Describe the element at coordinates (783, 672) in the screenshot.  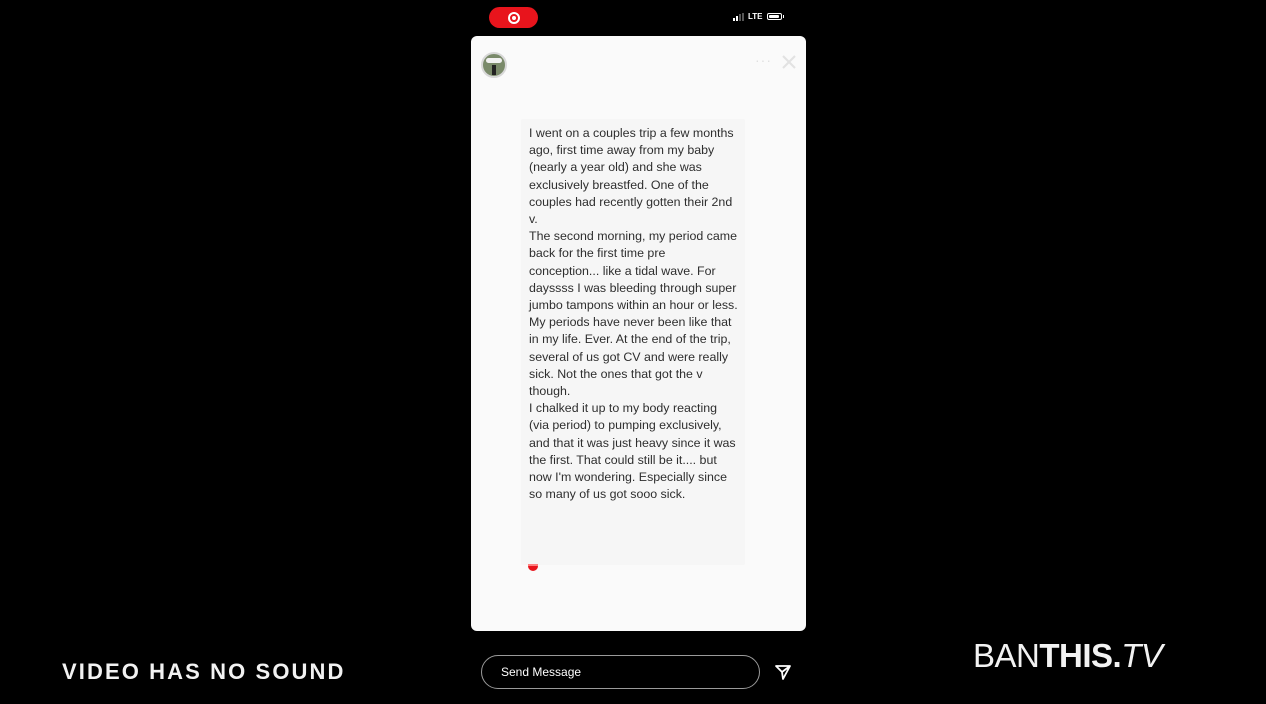
I see `send-icon` at that location.